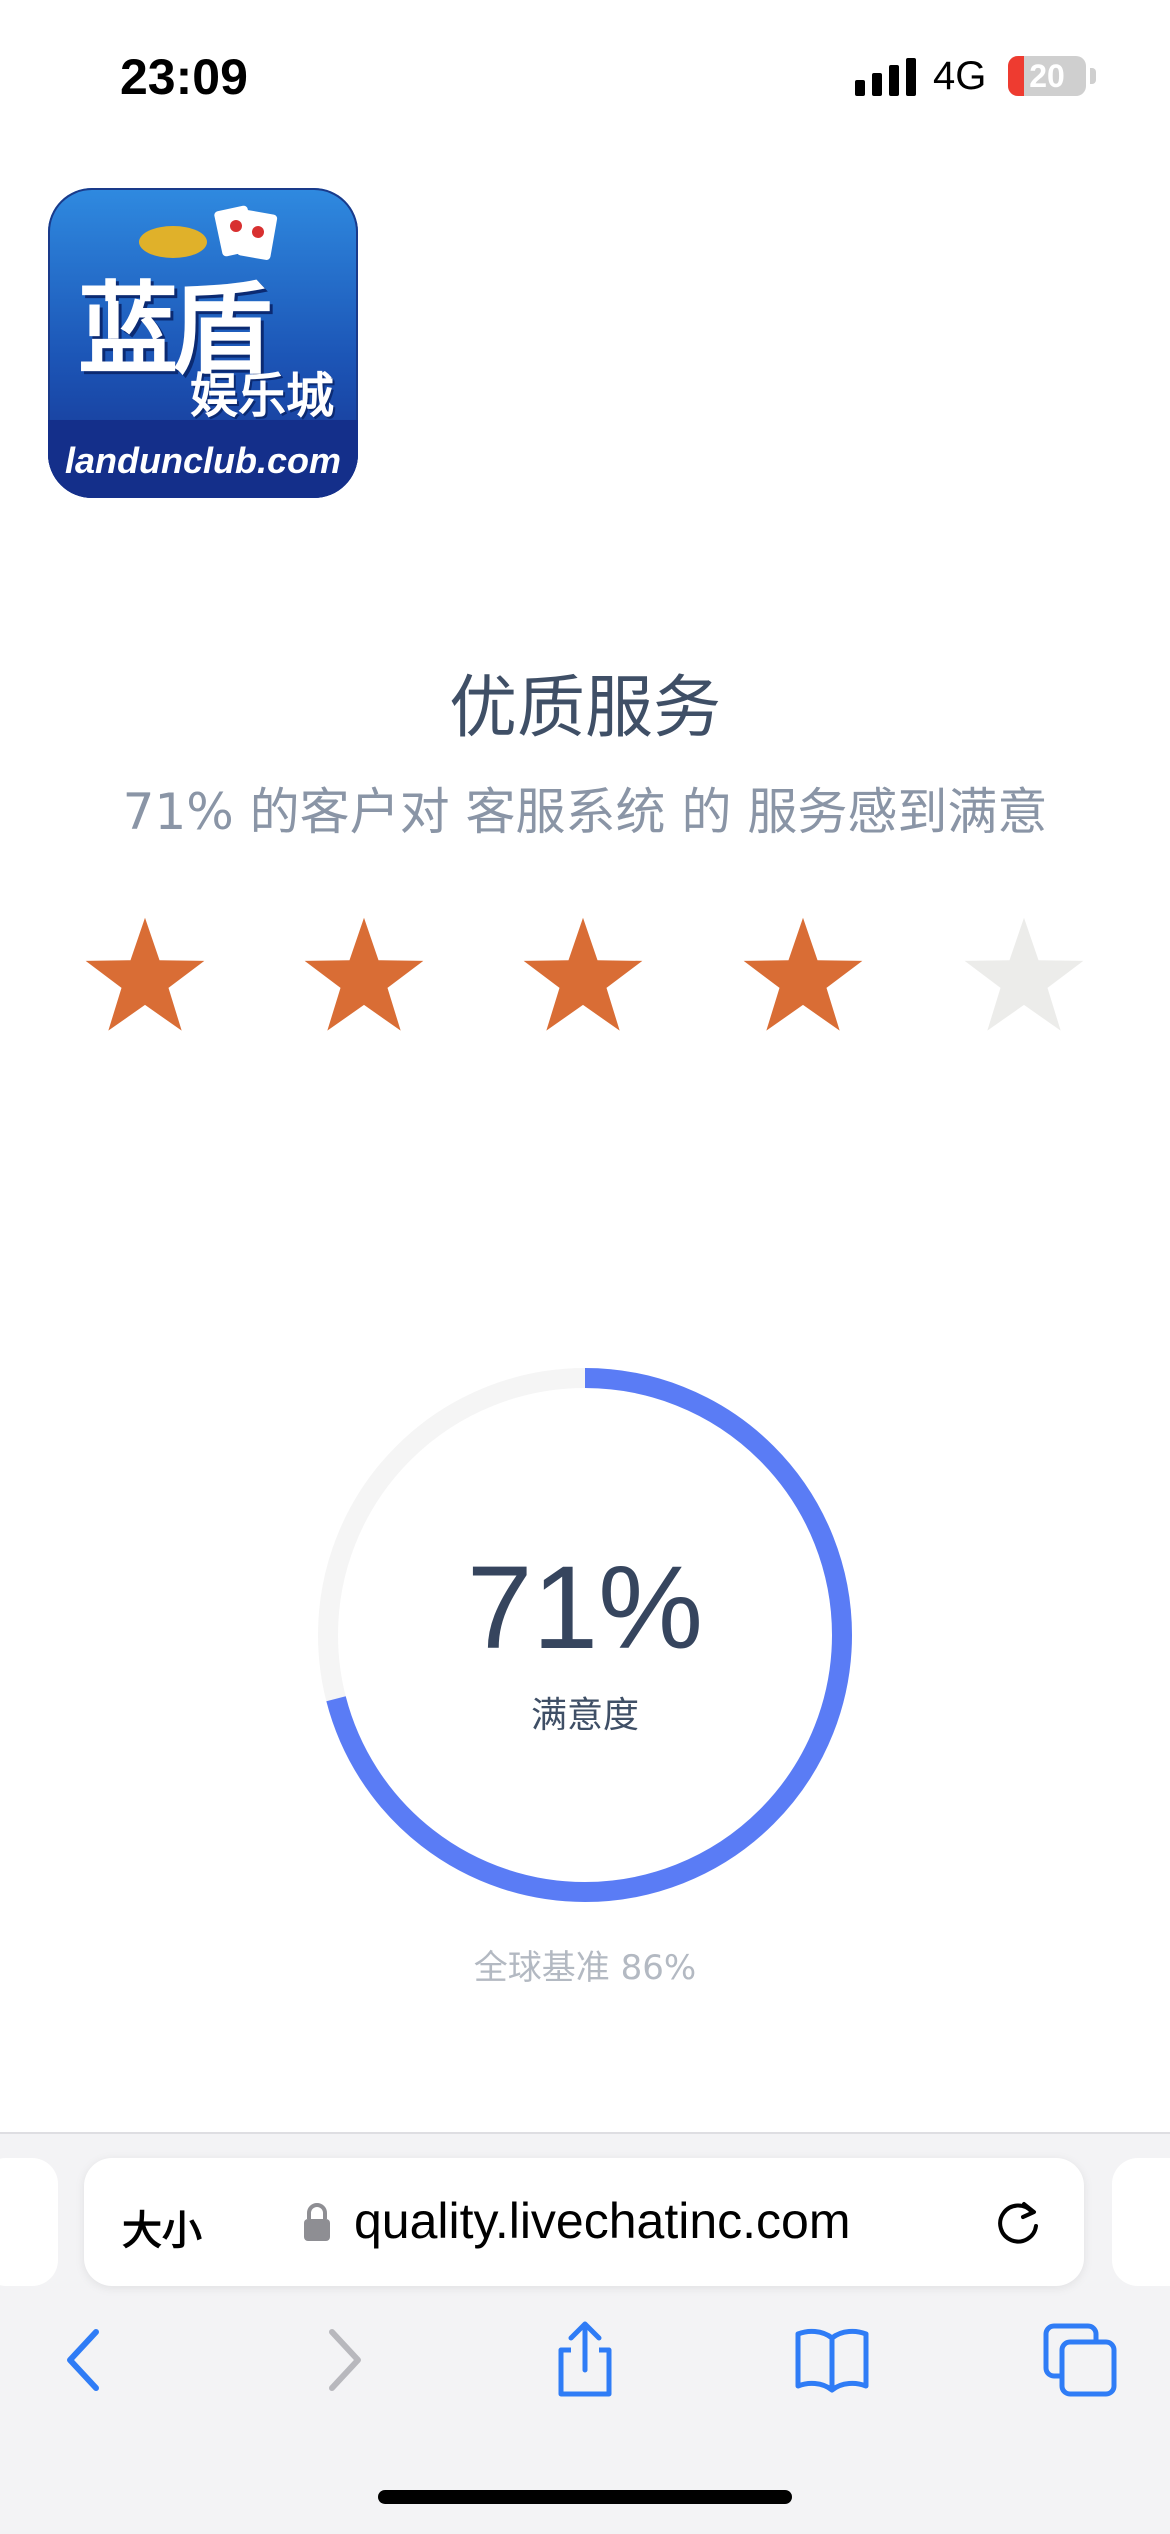 This screenshot has width=1170, height=2534. I want to click on address-bar: 大小 quality.livechatinc.com, so click(584, 2222).